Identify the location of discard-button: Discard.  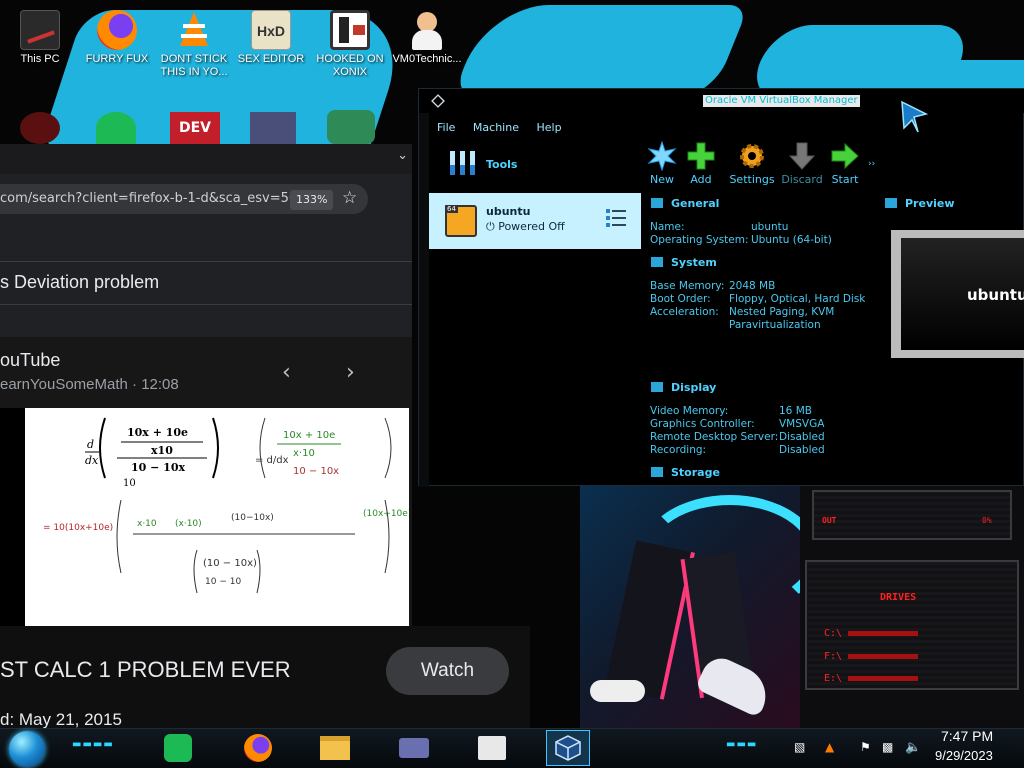
(802, 162).